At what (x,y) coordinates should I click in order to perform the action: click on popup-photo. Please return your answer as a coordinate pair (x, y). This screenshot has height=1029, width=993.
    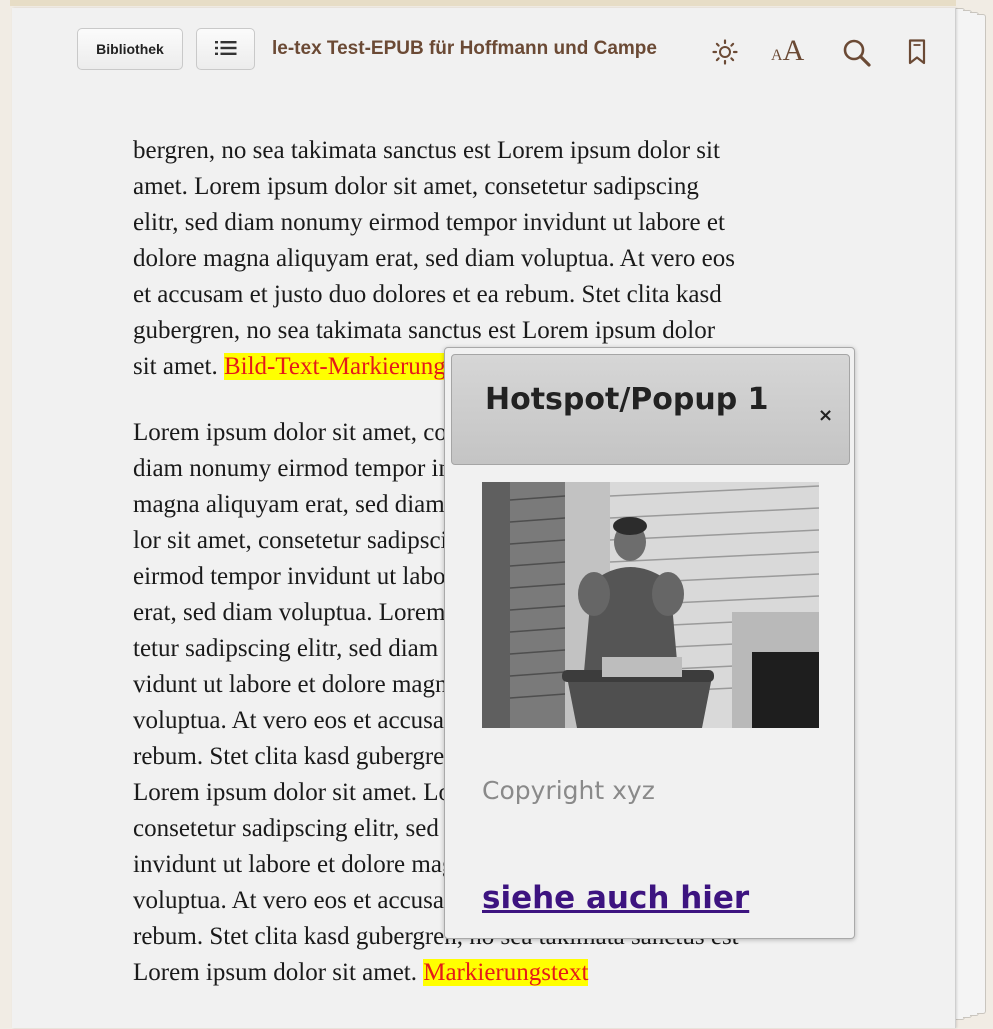
    Looking at the image, I should click on (650, 605).